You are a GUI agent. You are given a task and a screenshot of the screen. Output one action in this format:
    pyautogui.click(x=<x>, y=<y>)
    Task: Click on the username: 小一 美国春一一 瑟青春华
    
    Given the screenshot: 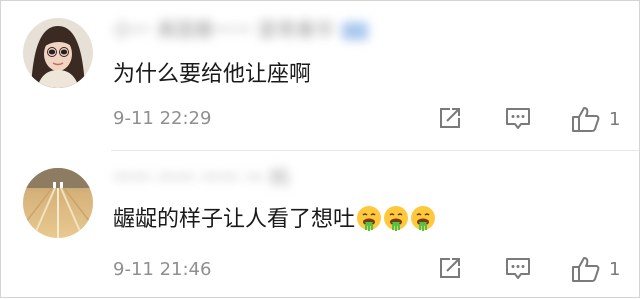 What is the action you would take?
    pyautogui.click(x=241, y=30)
    